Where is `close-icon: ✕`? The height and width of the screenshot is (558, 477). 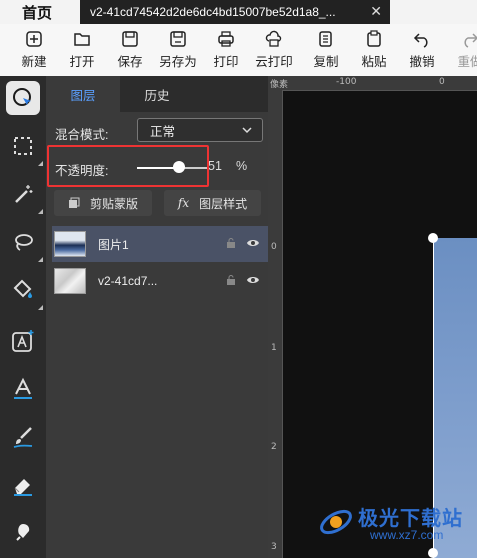 close-icon: ✕ is located at coordinates (376, 11).